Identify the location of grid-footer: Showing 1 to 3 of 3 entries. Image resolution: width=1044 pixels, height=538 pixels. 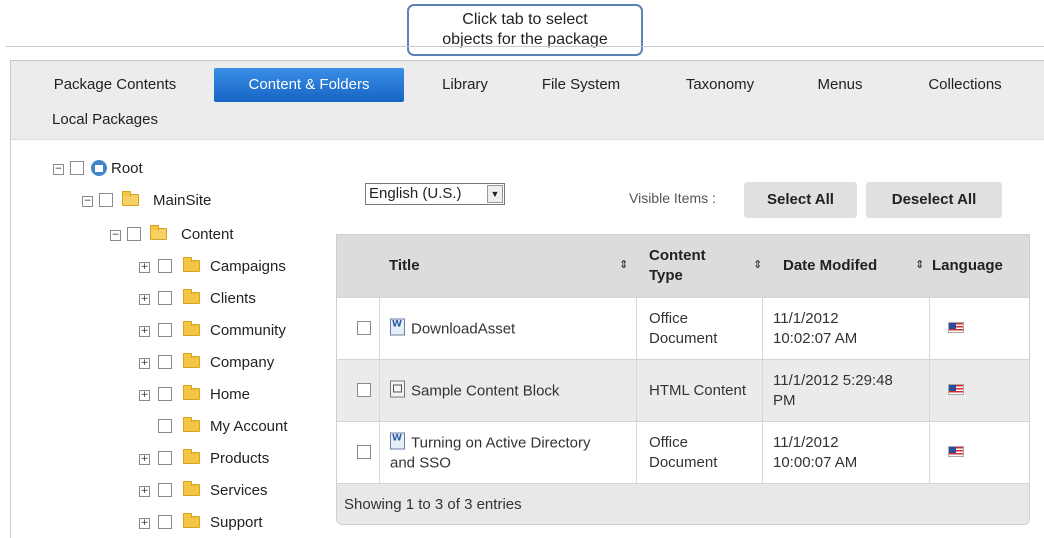
(683, 503).